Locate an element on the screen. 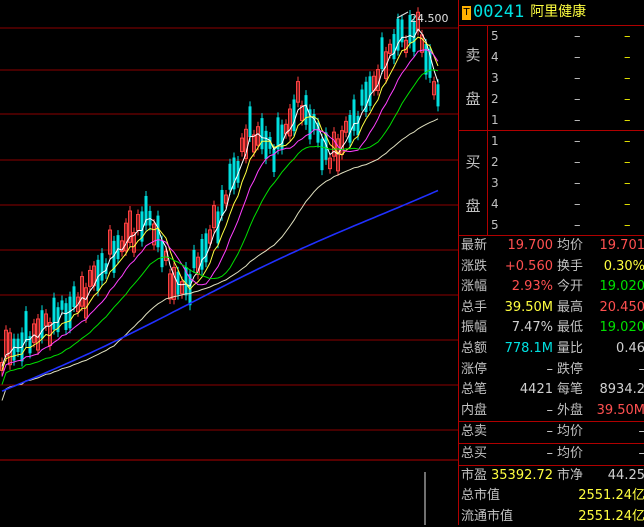  open-value: 19.020 is located at coordinates (622, 287).